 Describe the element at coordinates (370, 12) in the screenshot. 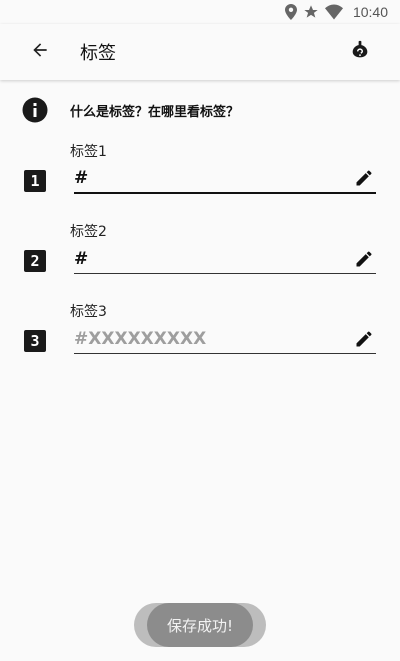

I see `status-time: 10:40` at that location.